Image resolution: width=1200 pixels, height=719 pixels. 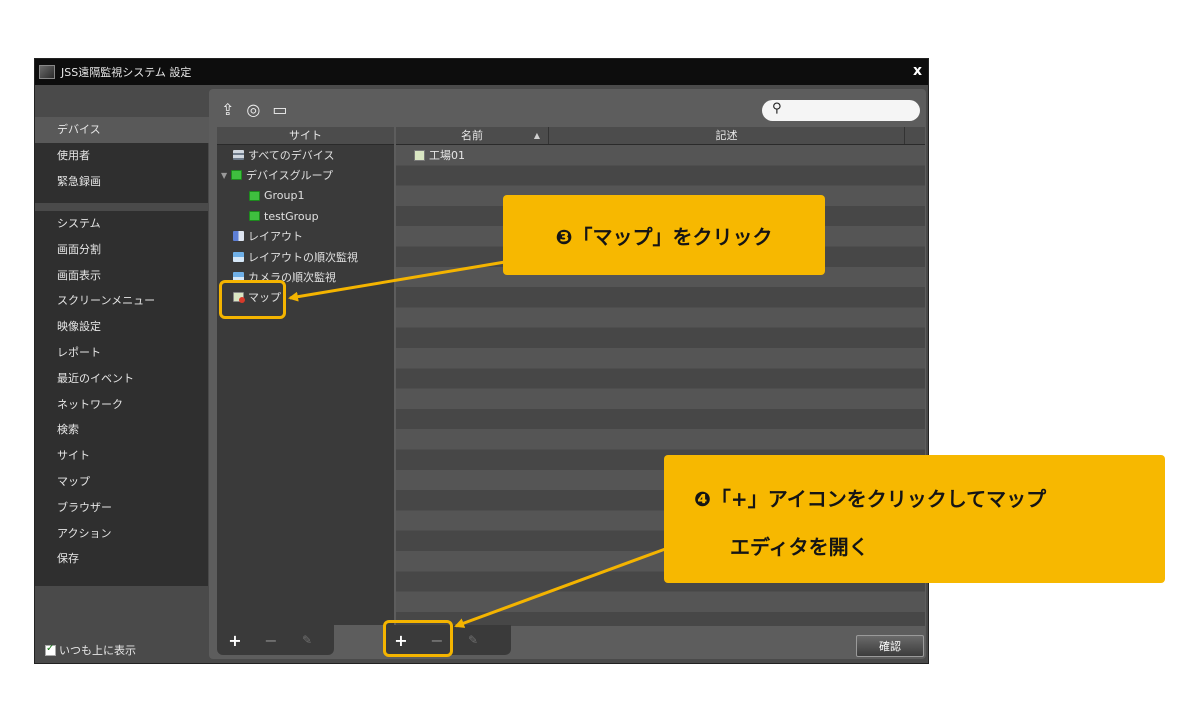 What do you see at coordinates (121, 276) in the screenshot?
I see `nav-item-screen-display: 画面表示` at bounding box center [121, 276].